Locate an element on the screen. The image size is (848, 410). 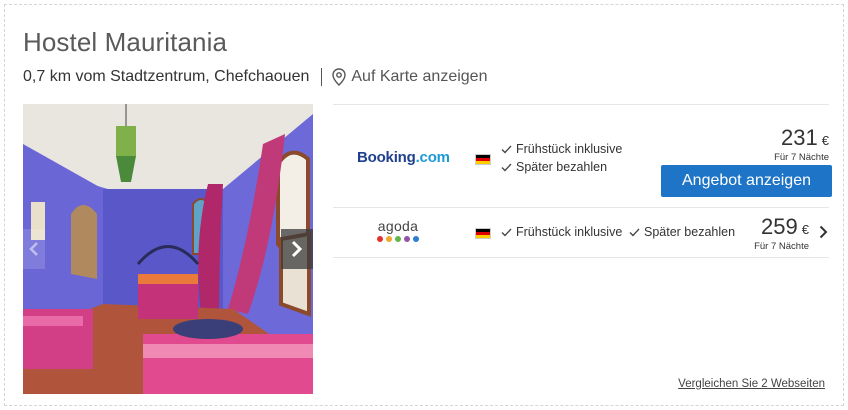
chevron-left-icon is located at coordinates (33, 249).